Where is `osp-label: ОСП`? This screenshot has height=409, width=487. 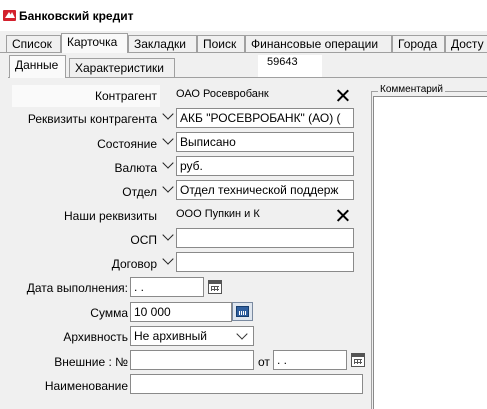
osp-label: ОСП is located at coordinates (143, 240).